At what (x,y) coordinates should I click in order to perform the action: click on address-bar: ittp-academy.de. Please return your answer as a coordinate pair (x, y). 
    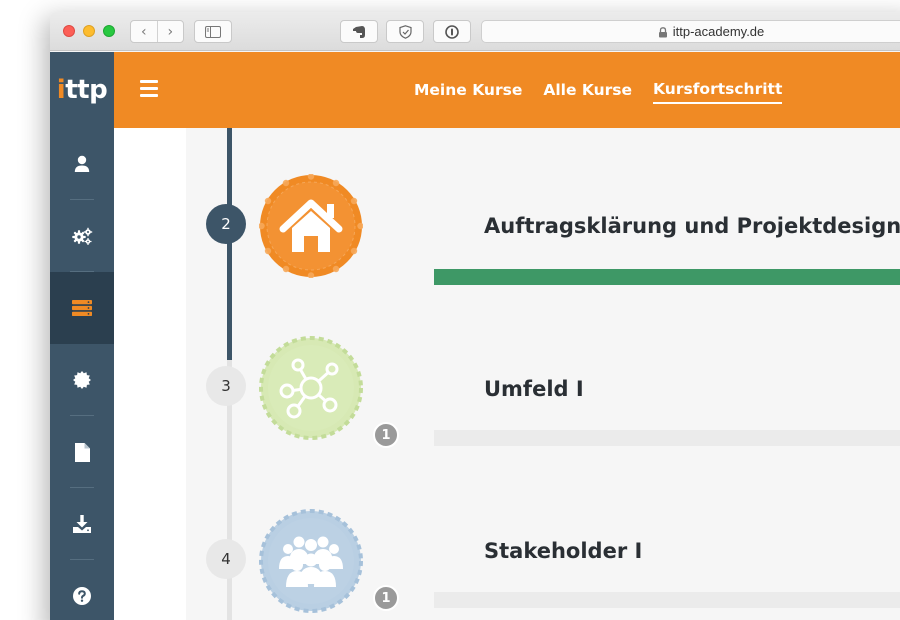
    Looking at the image, I should click on (690, 31).